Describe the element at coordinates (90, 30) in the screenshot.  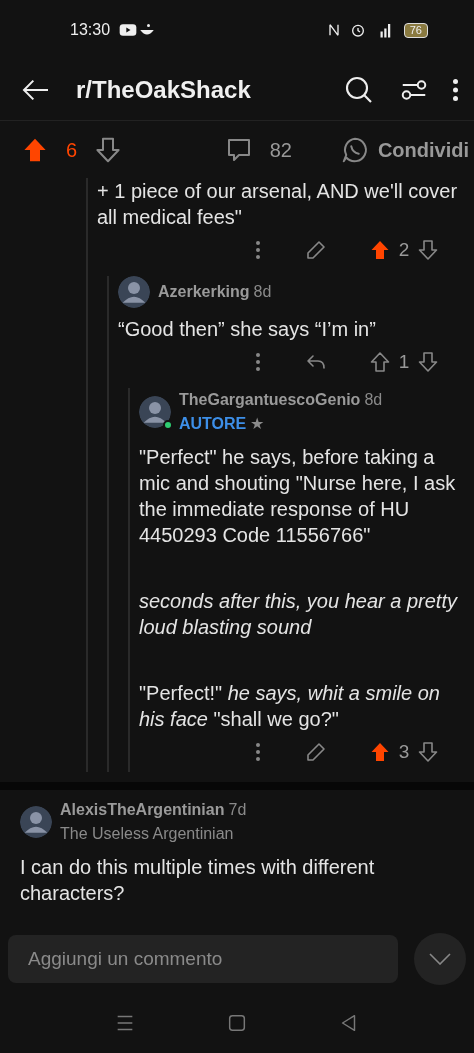
I see `clock: 13:30` at that location.